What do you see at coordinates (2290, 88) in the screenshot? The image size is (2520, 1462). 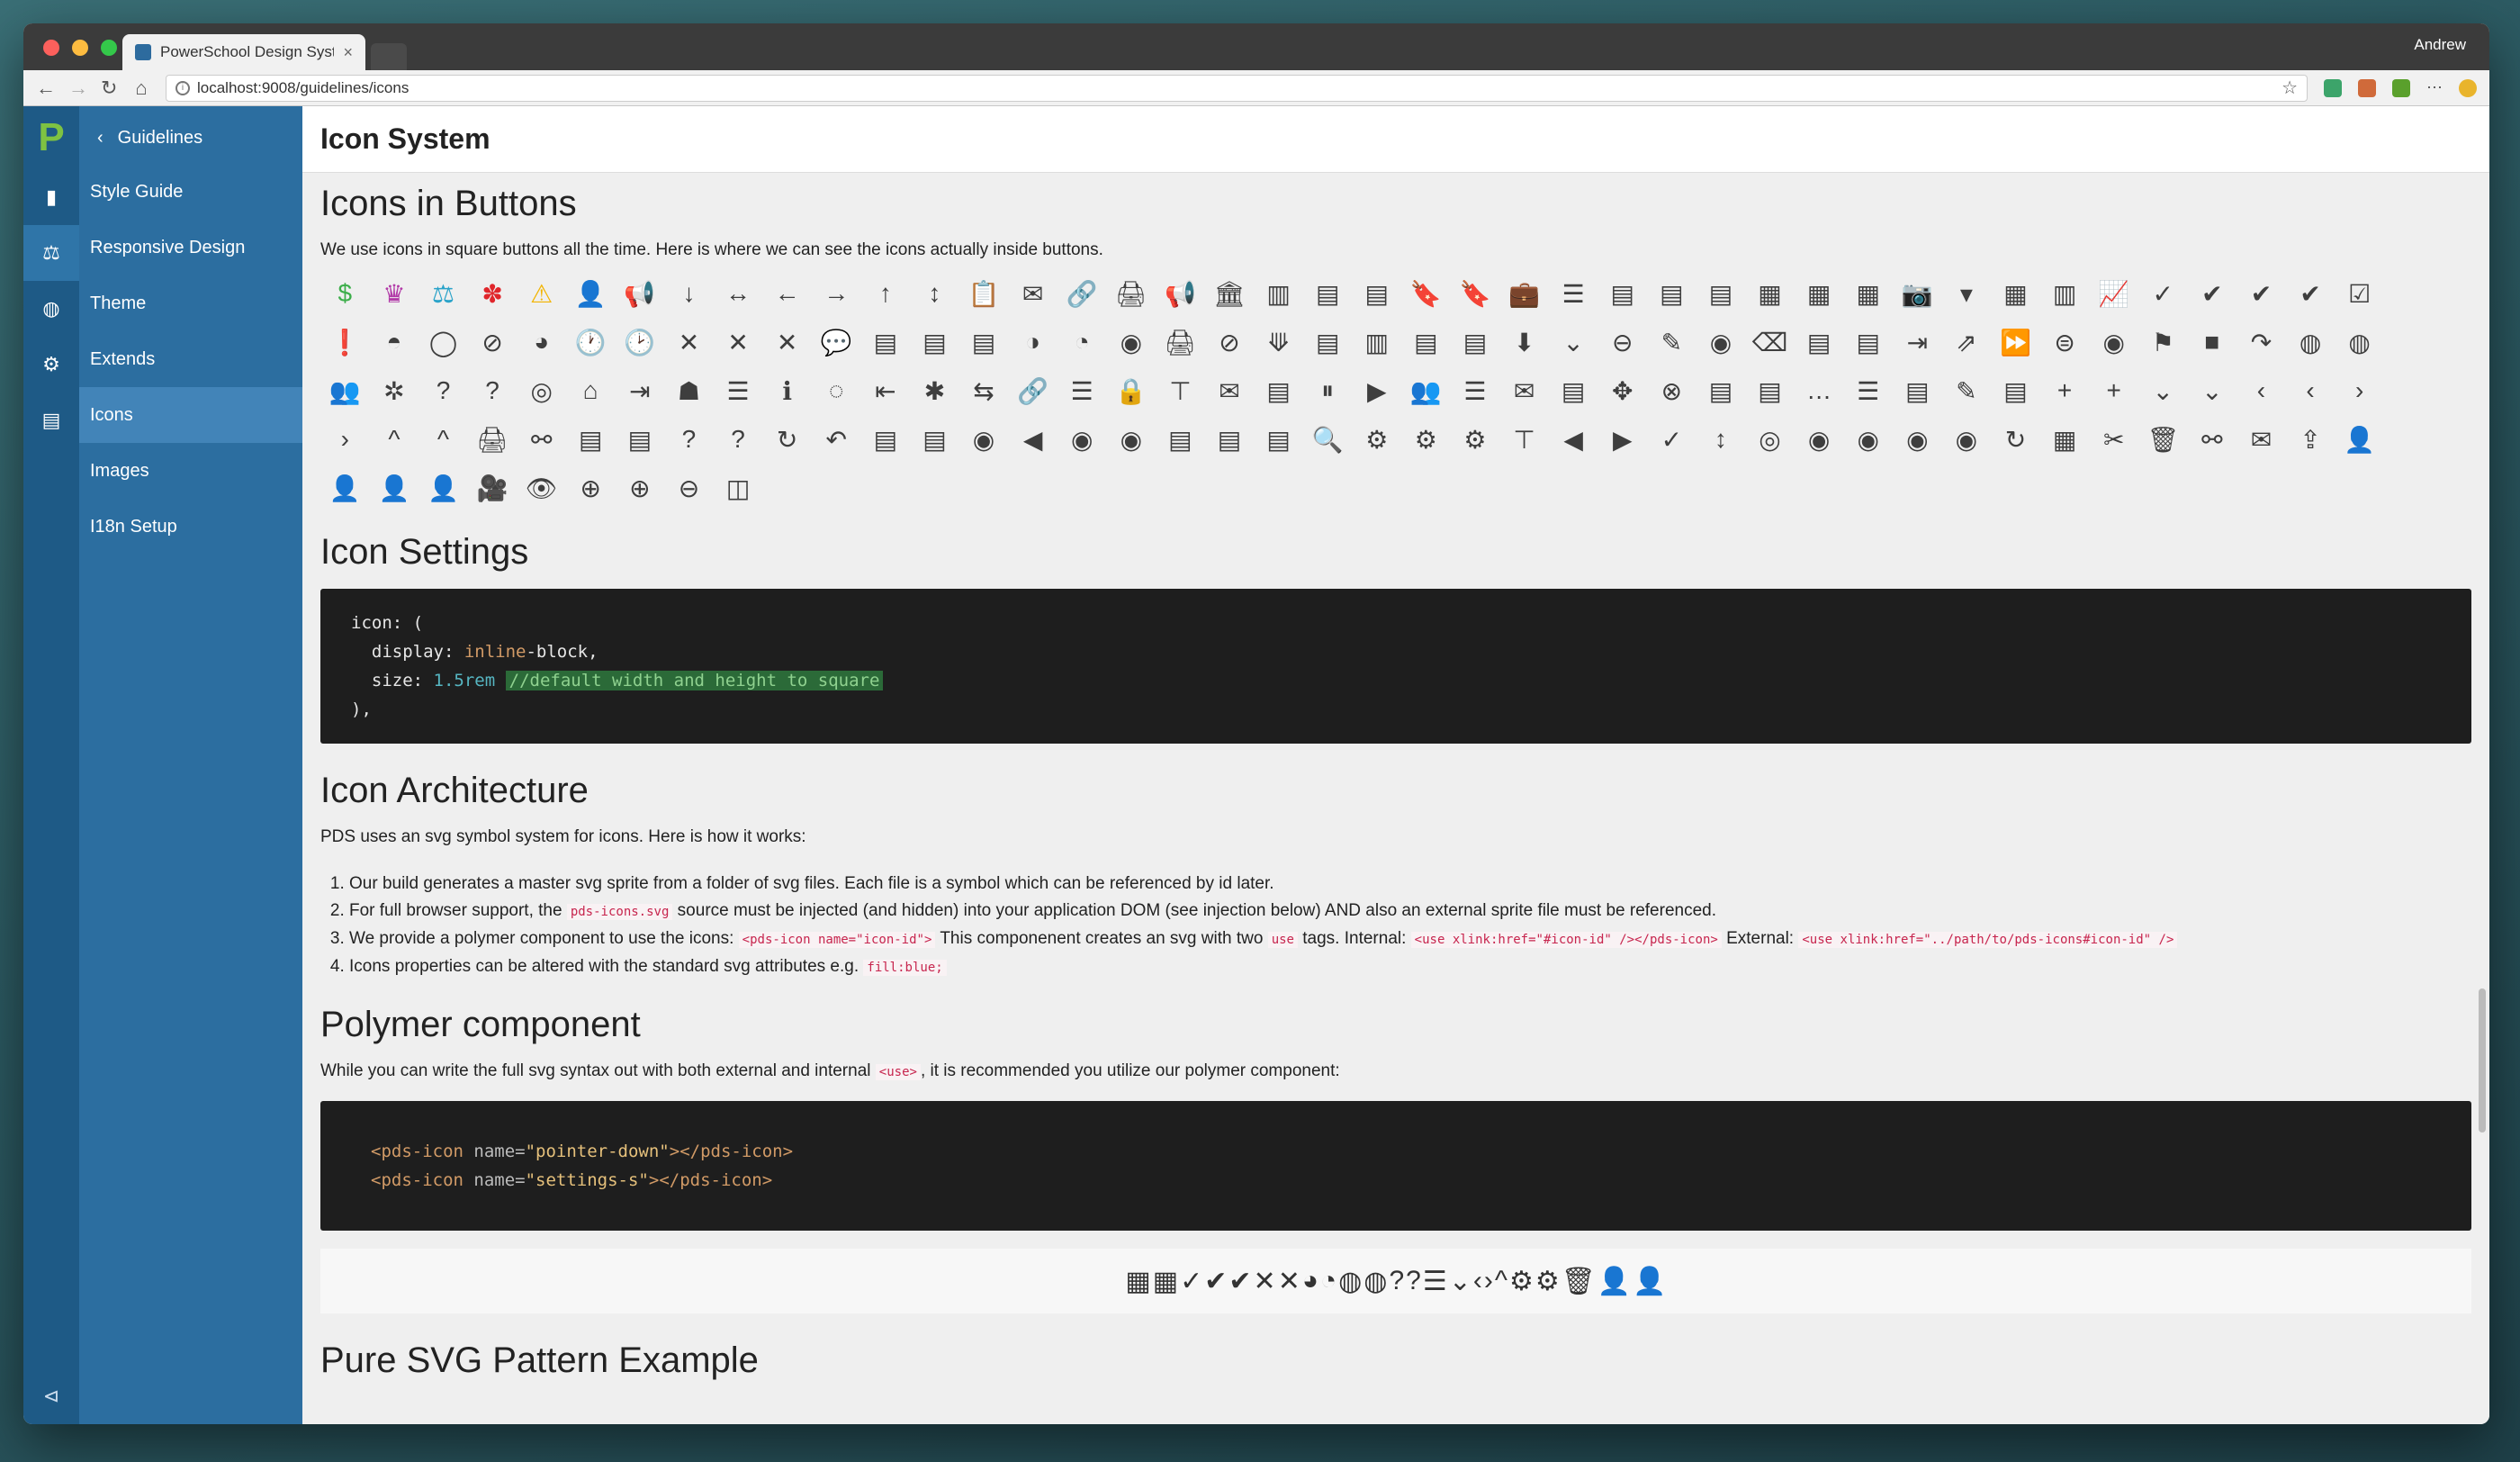 I see `bookmark-star-icon: ☆` at bounding box center [2290, 88].